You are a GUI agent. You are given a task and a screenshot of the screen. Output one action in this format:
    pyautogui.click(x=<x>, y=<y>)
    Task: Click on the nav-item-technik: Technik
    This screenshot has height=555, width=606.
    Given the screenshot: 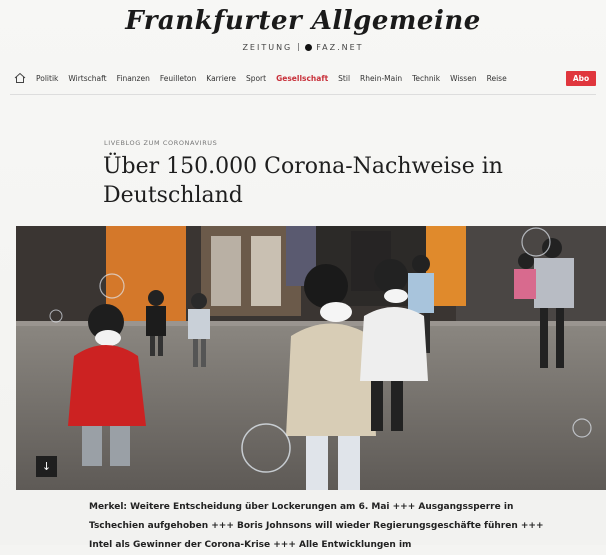 What is the action you would take?
    pyautogui.click(x=426, y=78)
    